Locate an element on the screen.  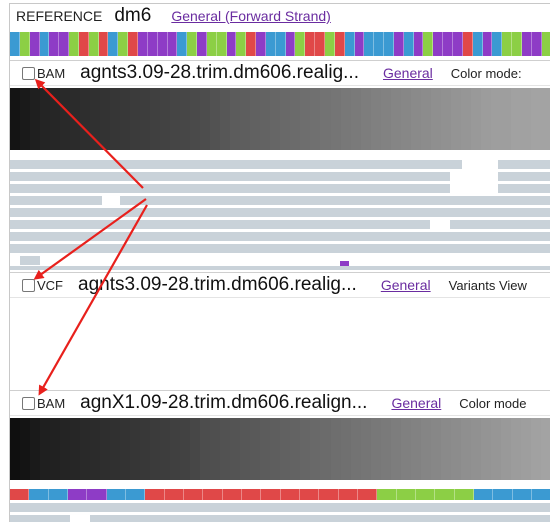
read-sequence-track is located at coordinates (280, 494).